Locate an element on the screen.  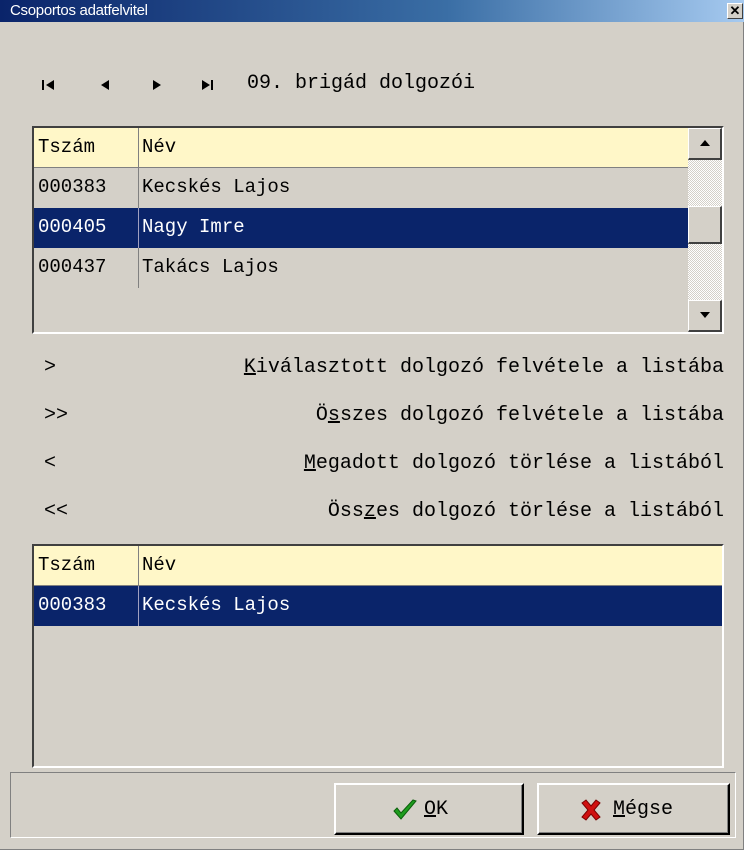
group-title: 09. brigád dolgozói is located at coordinates (361, 83).